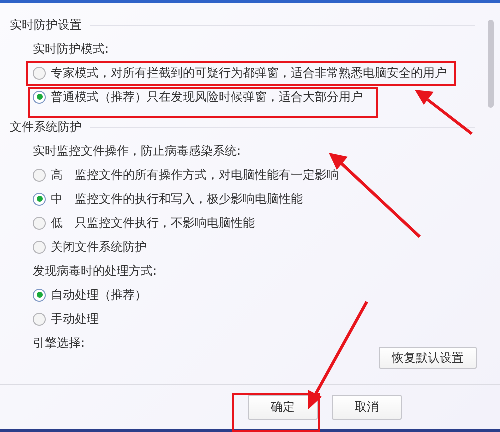 The height and width of the screenshot is (432, 500). Describe the element at coordinates (95, 271) in the screenshot. I see `group-label: 发现病毒时的处理方式:` at that location.